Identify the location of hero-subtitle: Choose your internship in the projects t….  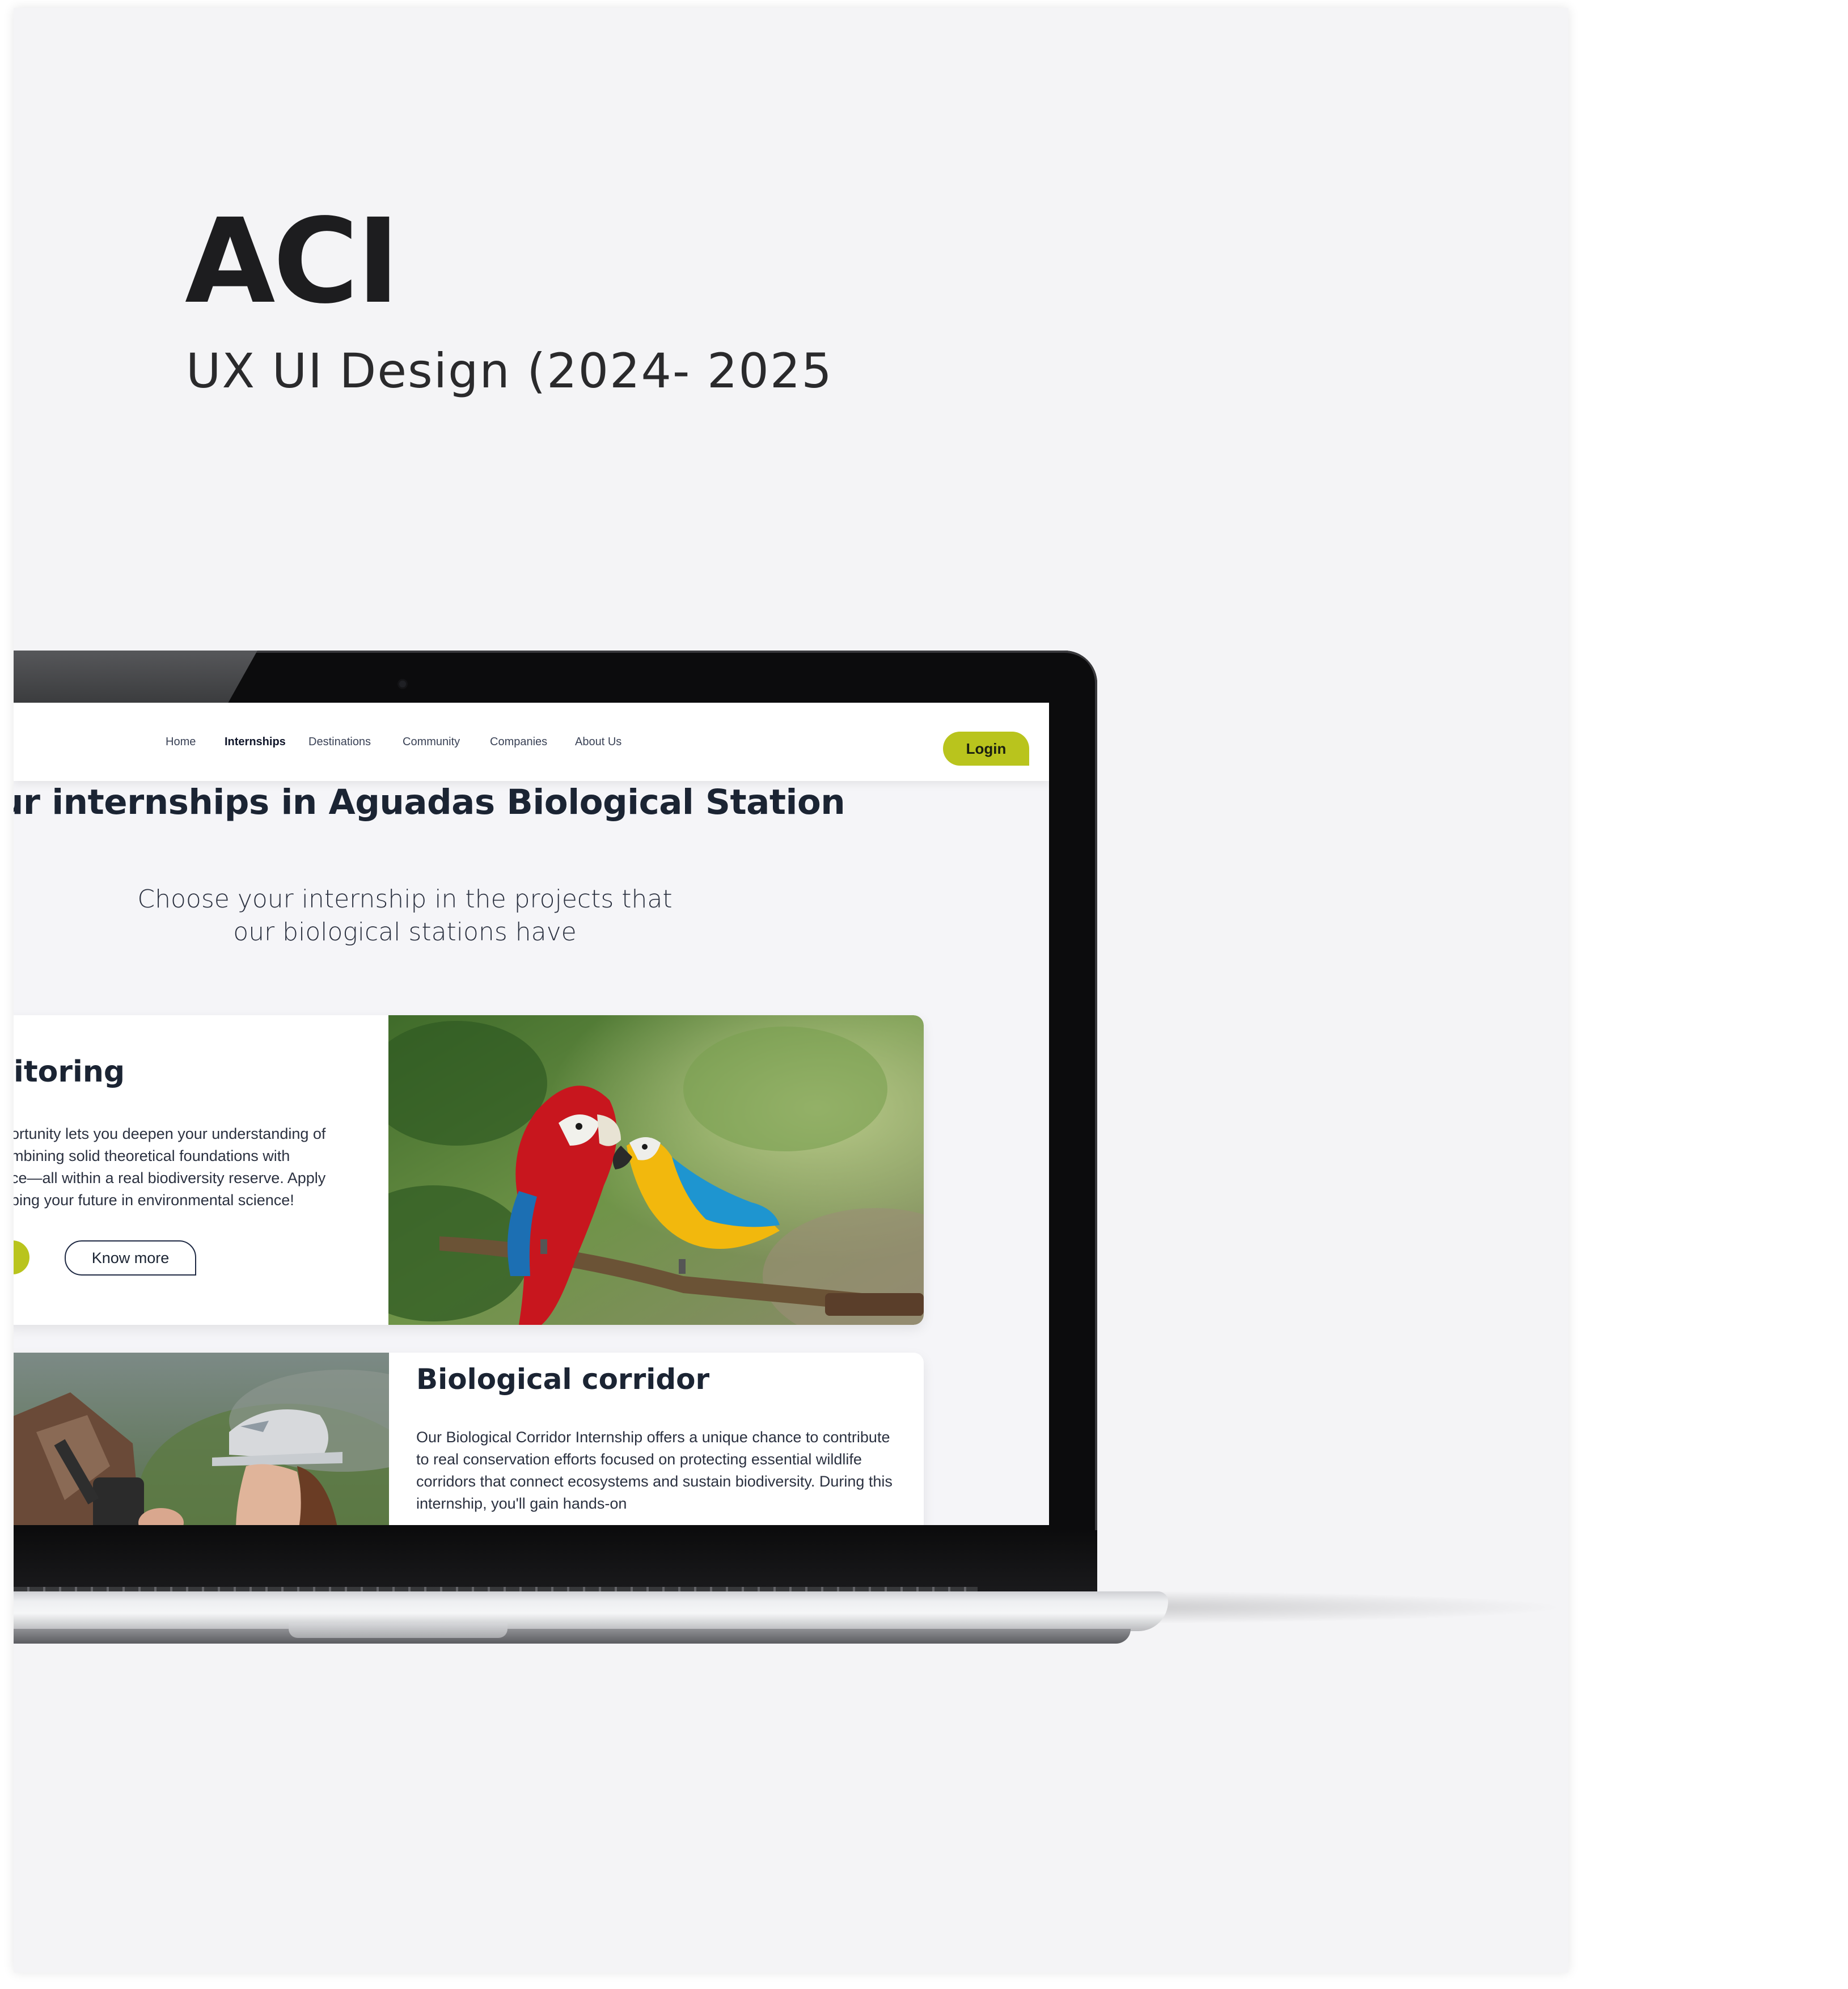
(405, 916).